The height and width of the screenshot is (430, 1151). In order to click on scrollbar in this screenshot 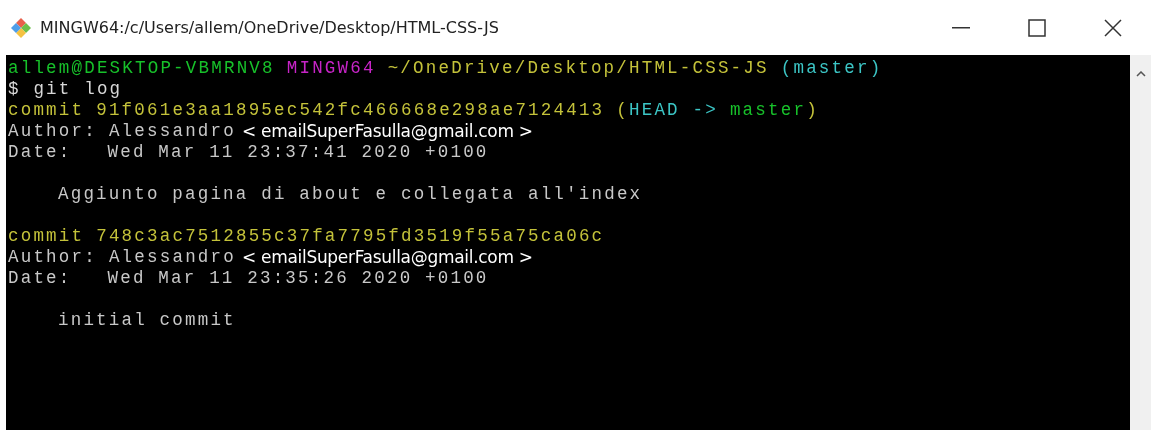, I will do `click(1140, 242)`.